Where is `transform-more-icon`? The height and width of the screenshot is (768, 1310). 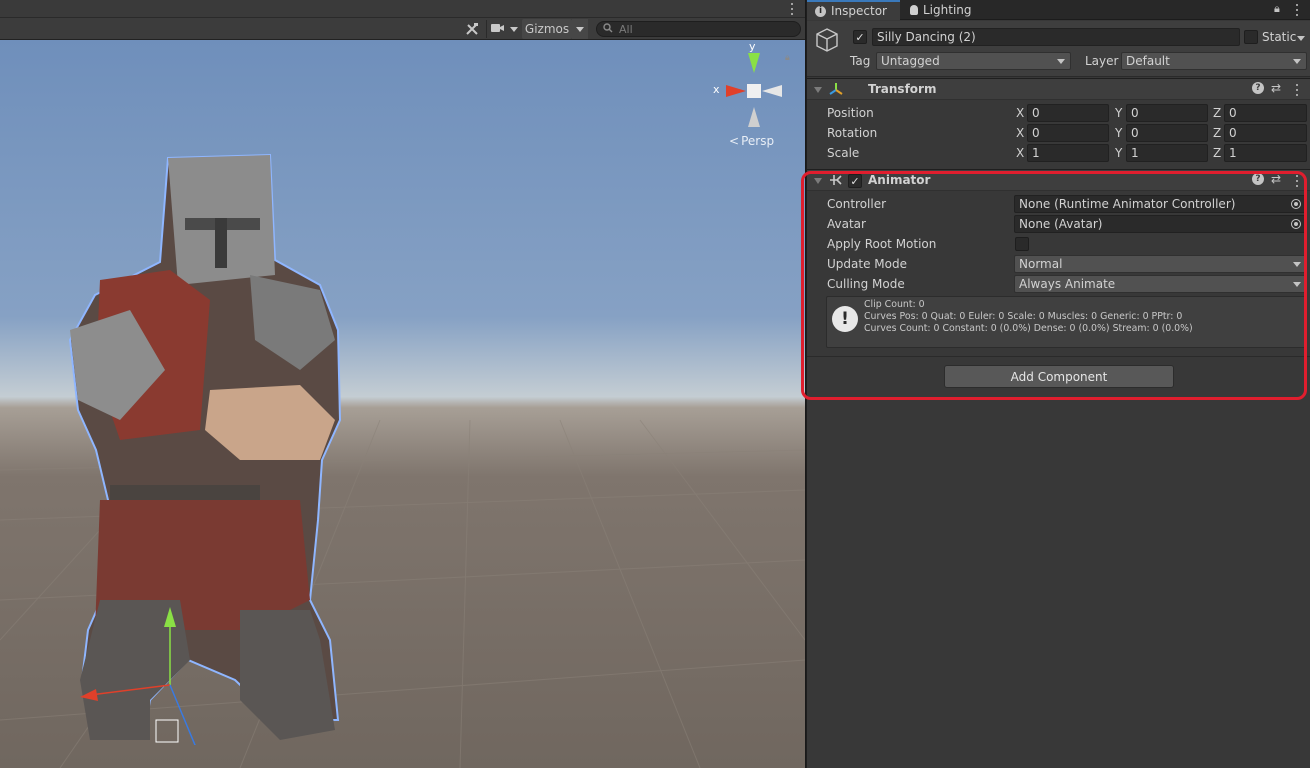
transform-more-icon is located at coordinates (1297, 90).